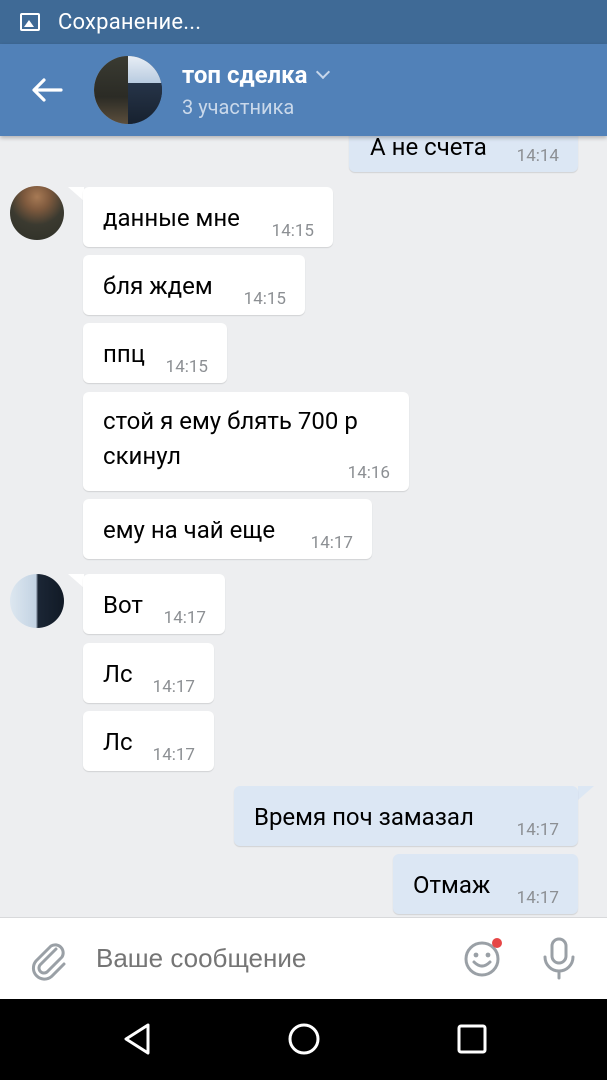 This screenshot has width=607, height=1080. I want to click on message-text: Время поч замазал, so click(364, 817).